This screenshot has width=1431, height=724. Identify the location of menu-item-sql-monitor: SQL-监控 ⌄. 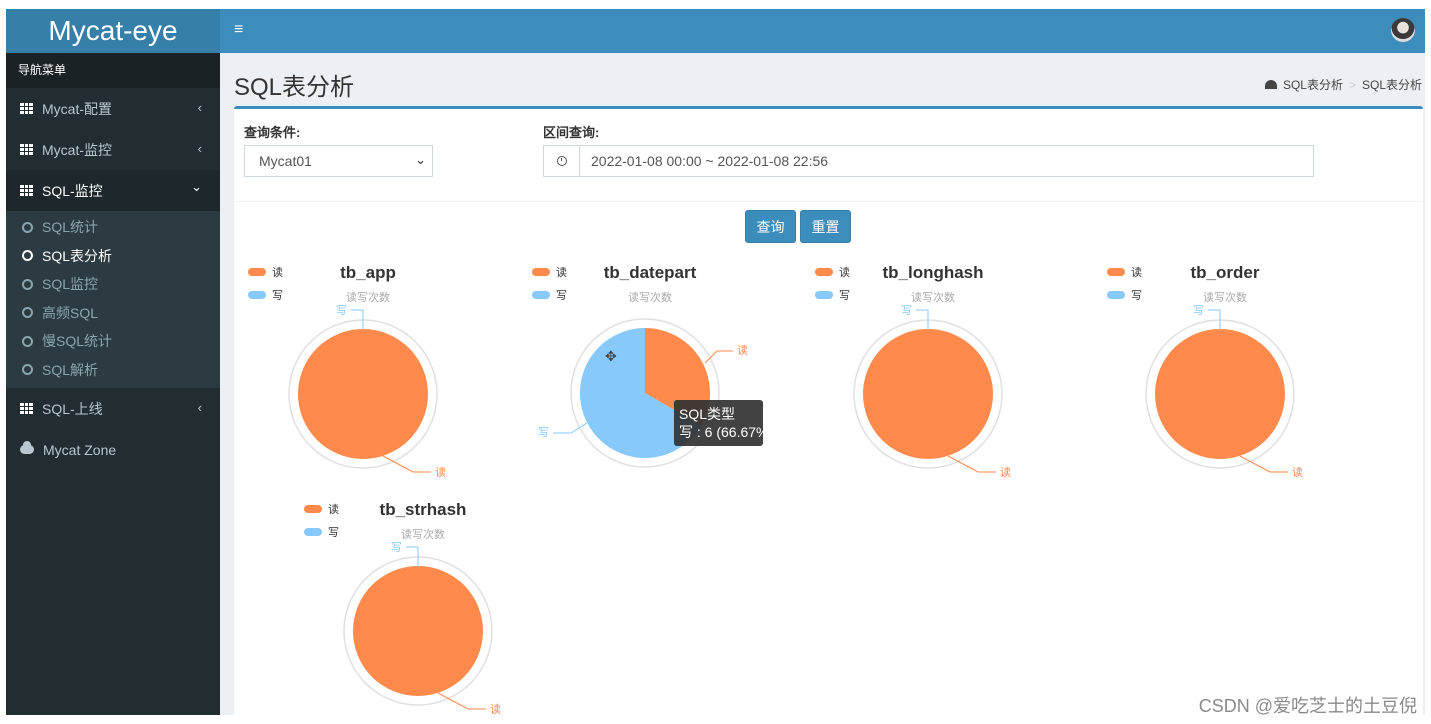
(113, 190).